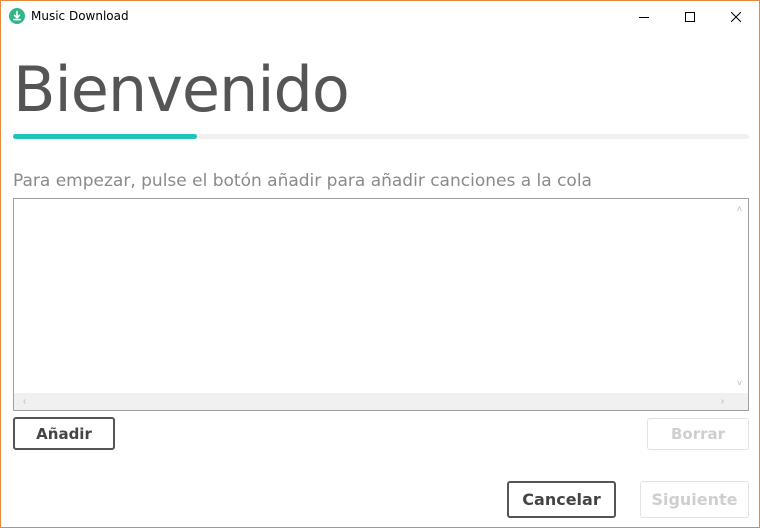 This screenshot has width=760, height=528. I want to click on scroll-down-icon: ˅, so click(739, 383).